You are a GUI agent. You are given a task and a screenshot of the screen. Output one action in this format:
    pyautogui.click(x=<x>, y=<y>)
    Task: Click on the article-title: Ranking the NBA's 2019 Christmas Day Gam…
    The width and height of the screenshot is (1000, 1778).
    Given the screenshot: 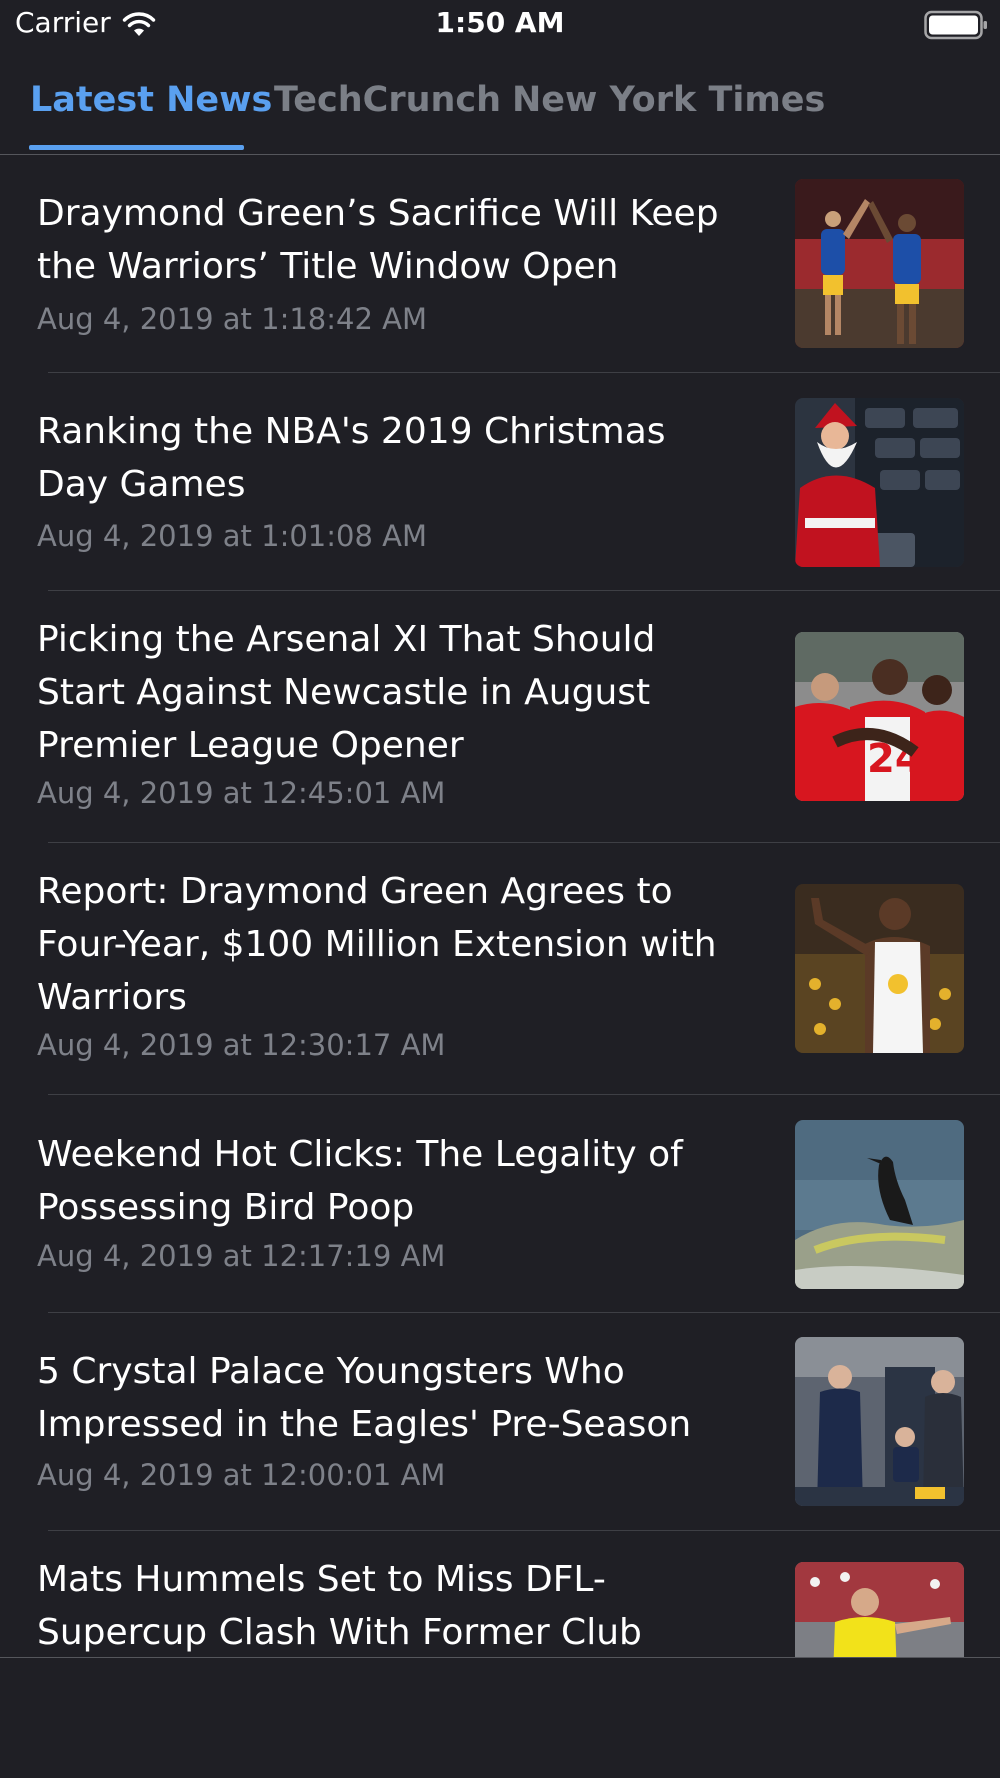 What is the action you would take?
    pyautogui.click(x=351, y=458)
    